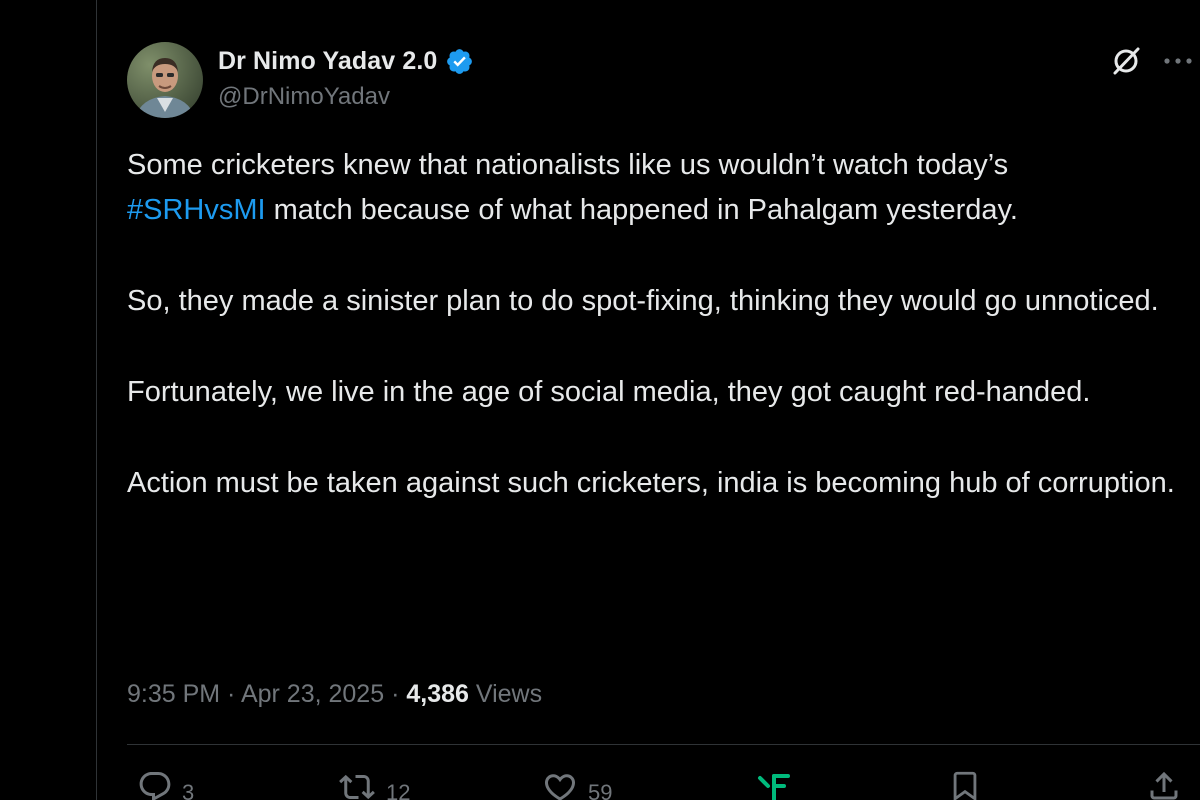  What do you see at coordinates (437, 694) in the screenshot?
I see `views-count: 4,386` at bounding box center [437, 694].